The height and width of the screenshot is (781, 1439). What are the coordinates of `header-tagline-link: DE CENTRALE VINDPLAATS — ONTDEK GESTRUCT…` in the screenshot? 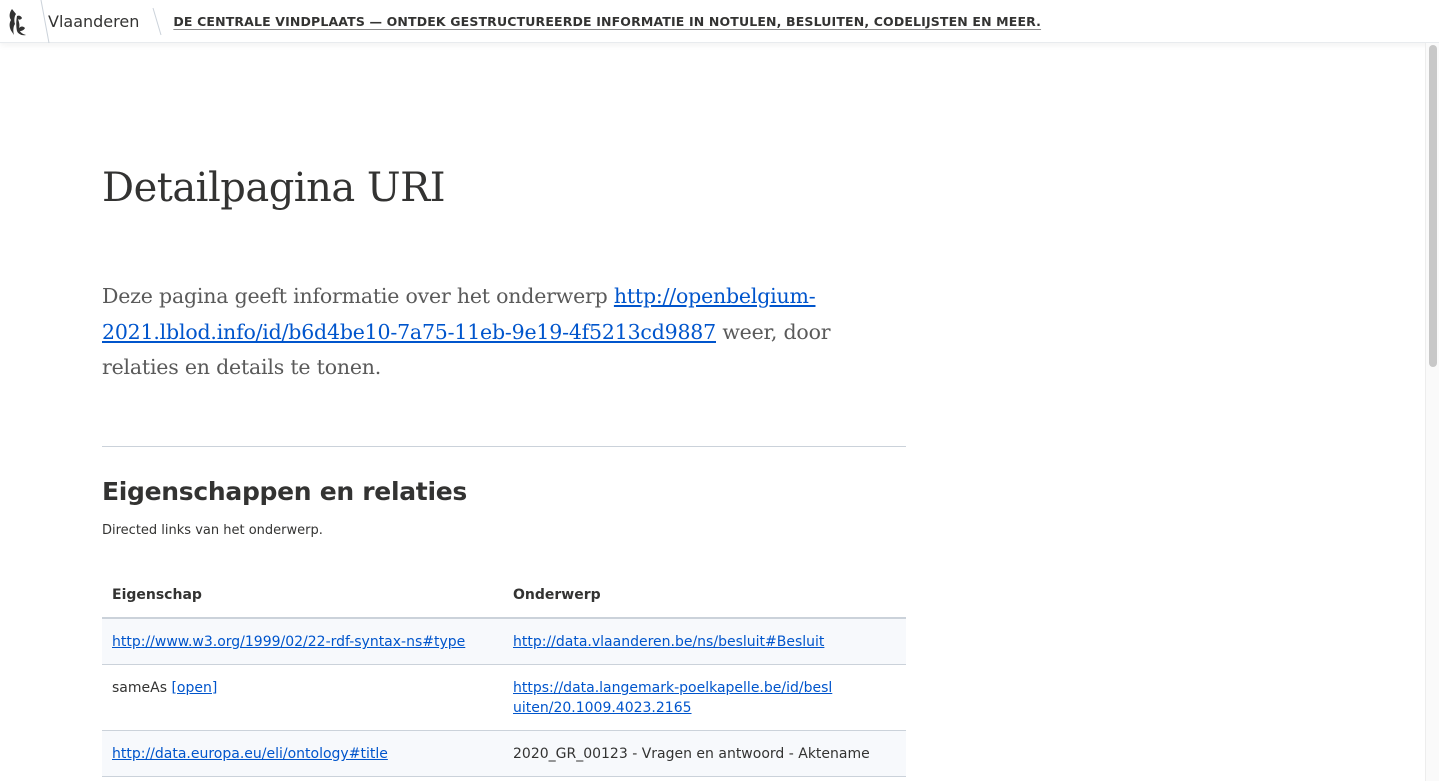 It's located at (607, 21).